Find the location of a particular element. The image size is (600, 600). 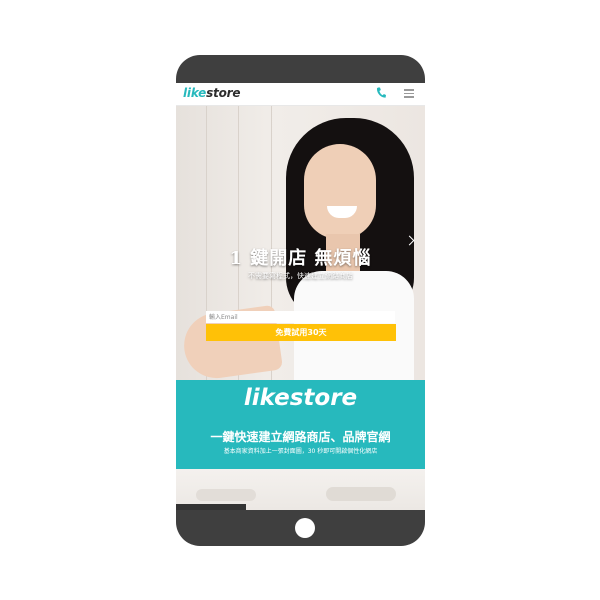

band-logo: likestore is located at coordinates (300, 398).